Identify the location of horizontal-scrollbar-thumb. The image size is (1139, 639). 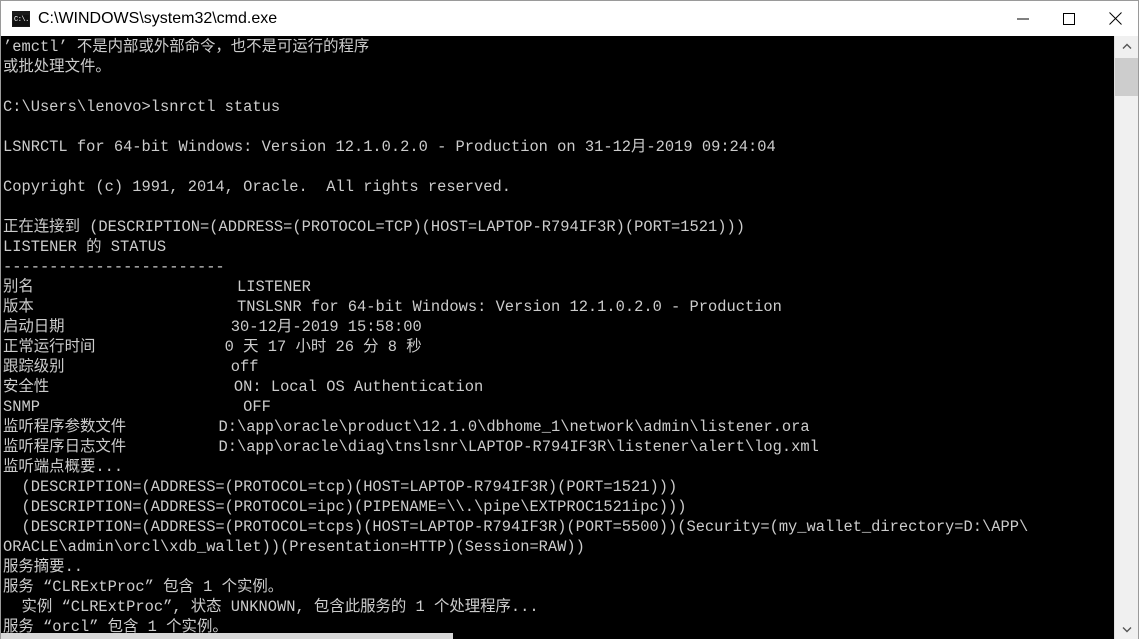
(227, 636).